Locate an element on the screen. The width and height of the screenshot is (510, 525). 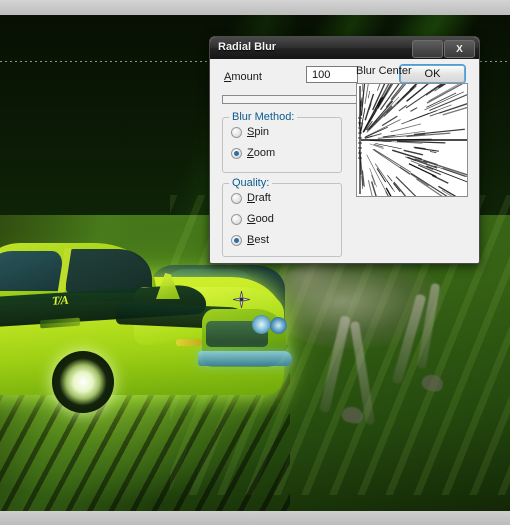
quality-title: Quality: is located at coordinates (251, 183).